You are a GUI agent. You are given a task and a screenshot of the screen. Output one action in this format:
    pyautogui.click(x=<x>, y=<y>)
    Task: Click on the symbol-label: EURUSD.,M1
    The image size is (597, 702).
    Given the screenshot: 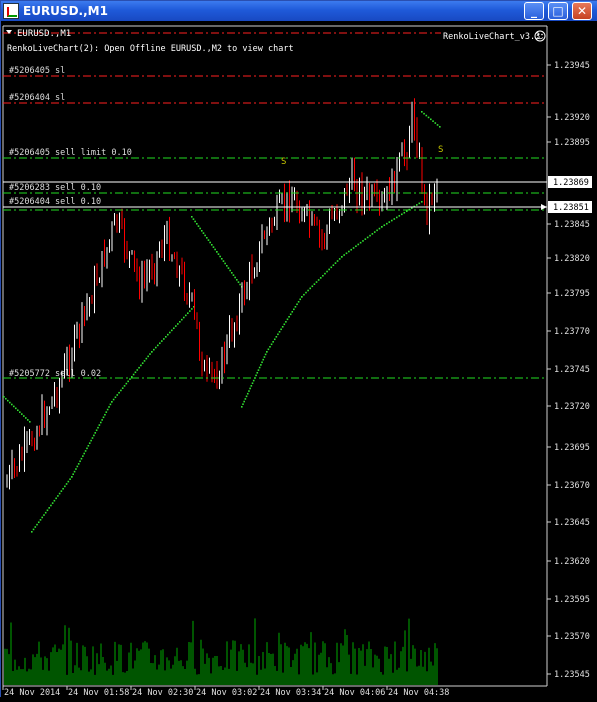 What is the action you would take?
    pyautogui.click(x=44, y=34)
    